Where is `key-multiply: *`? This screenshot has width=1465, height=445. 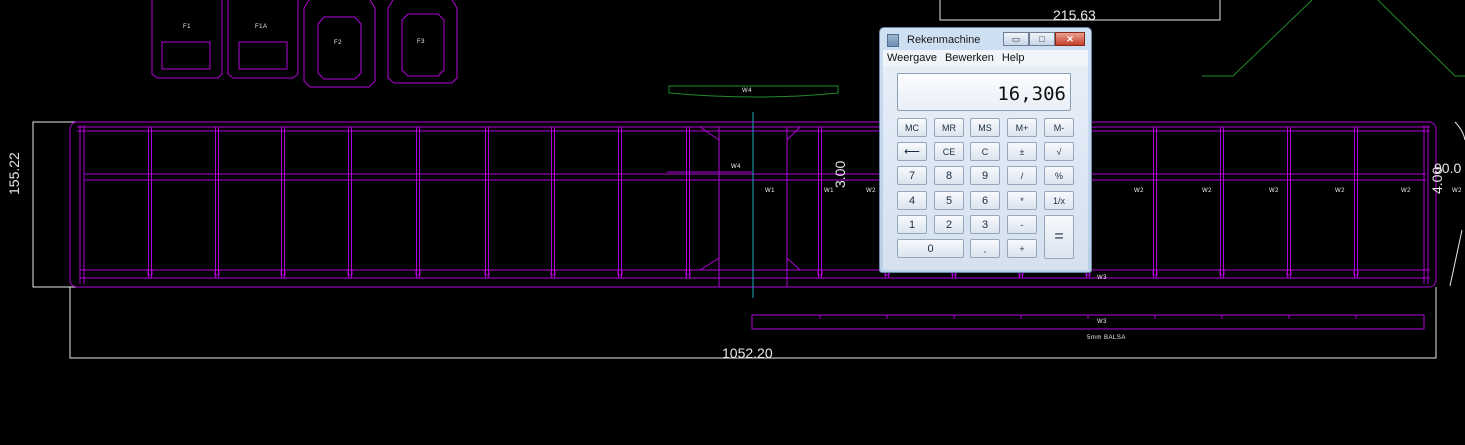 key-multiply: * is located at coordinates (1022, 200).